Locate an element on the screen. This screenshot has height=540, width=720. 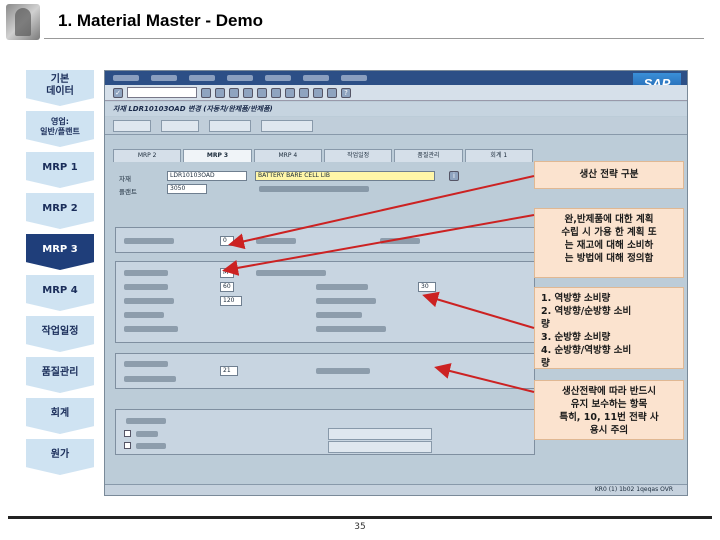
consumption-mode-field: 30 is located at coordinates (427, 287).